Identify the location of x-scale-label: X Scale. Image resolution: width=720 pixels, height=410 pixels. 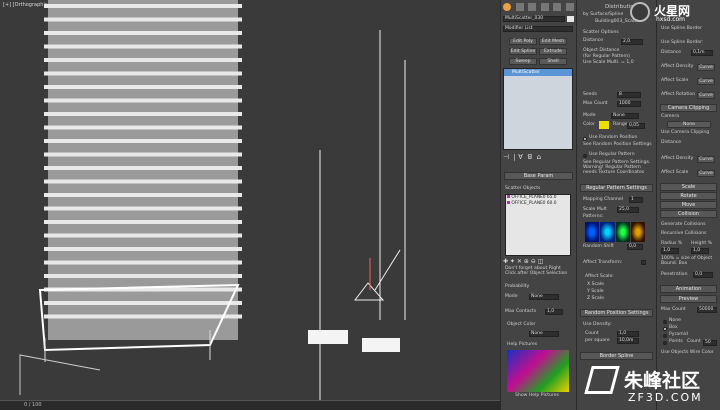
(595, 284).